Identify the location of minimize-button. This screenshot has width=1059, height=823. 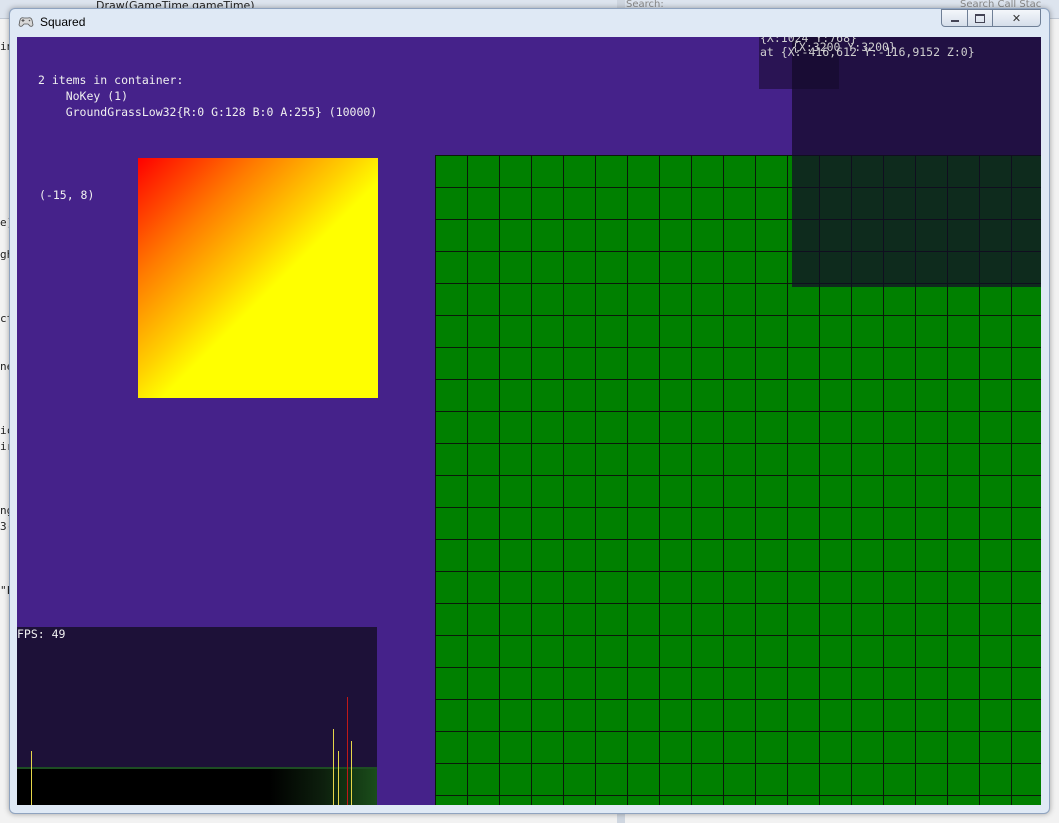
(954, 18).